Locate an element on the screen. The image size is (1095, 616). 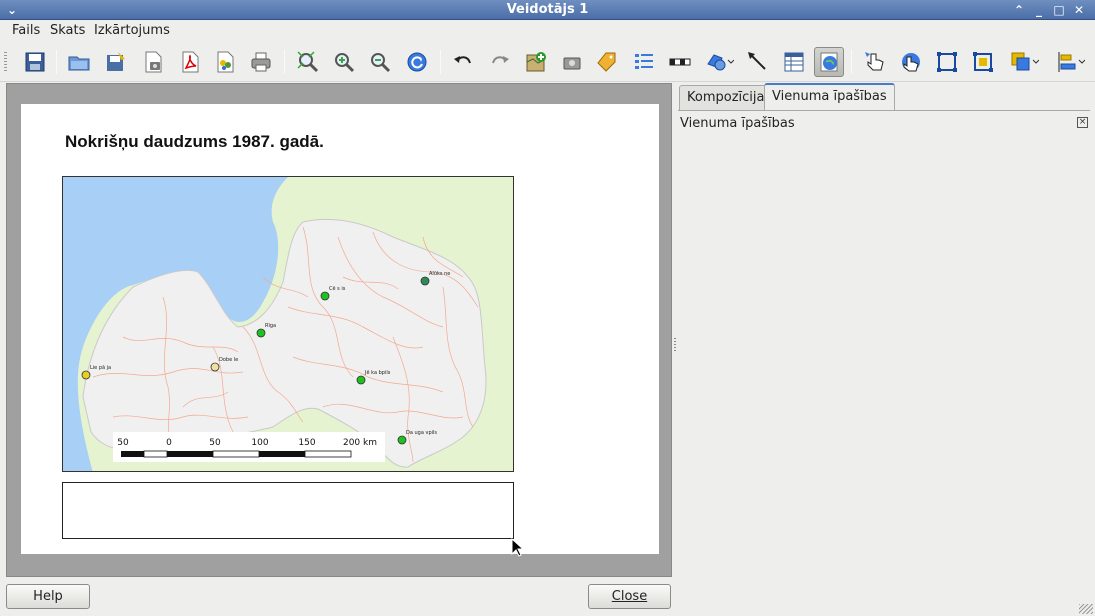
close-icon: ✕ is located at coordinates (1079, 10).